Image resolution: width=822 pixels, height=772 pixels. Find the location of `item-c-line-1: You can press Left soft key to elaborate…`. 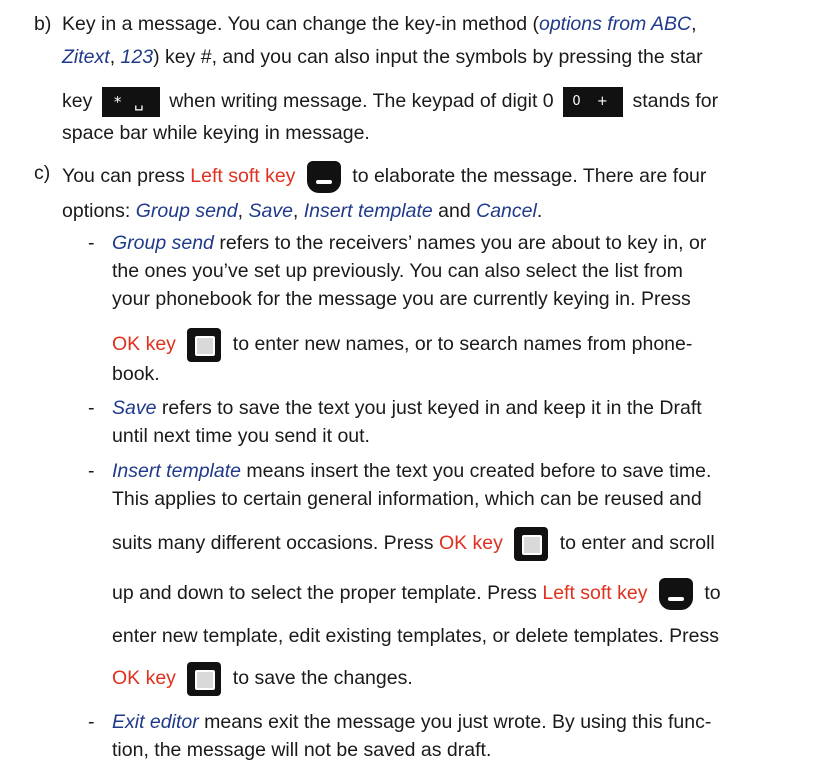

item-c-line-1: You can press Left soft key to elaborate… is located at coordinates (384, 177).